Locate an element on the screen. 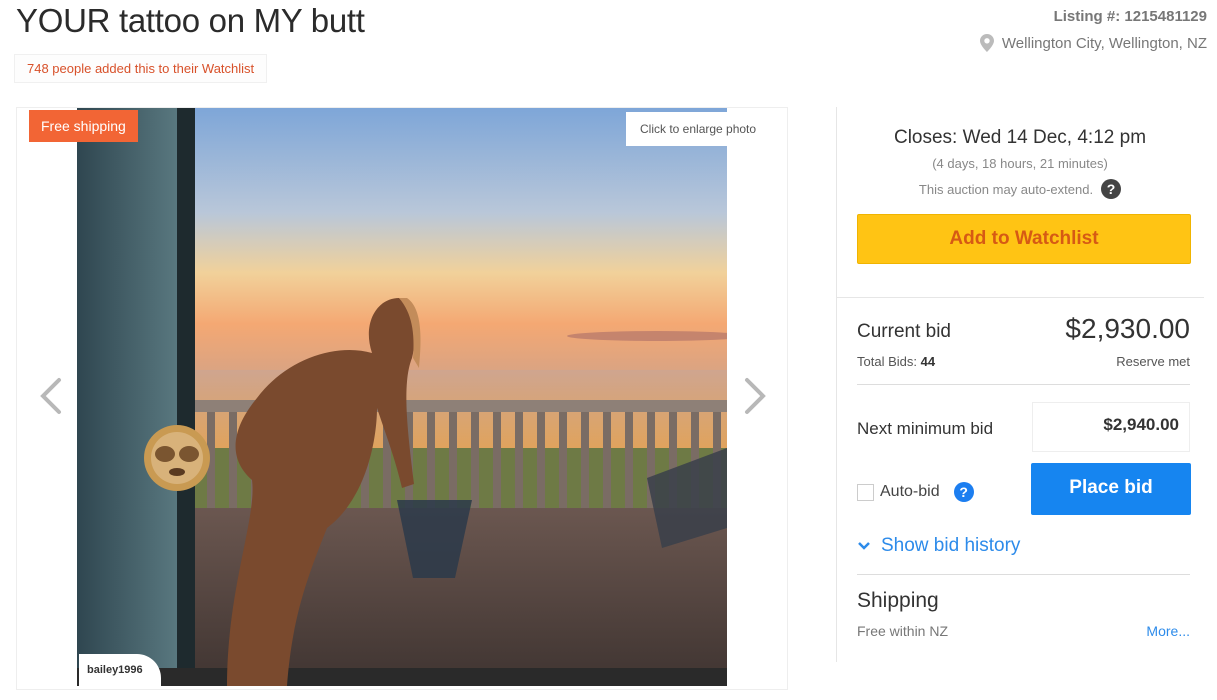 The image size is (1217, 700). listing-number: Listing #: 1215481129 is located at coordinates (1130, 16).